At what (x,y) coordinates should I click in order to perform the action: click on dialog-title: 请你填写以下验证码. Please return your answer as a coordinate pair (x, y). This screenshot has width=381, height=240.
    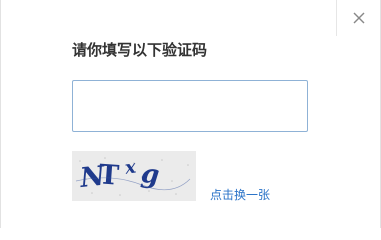
    Looking at the image, I should click on (140, 50).